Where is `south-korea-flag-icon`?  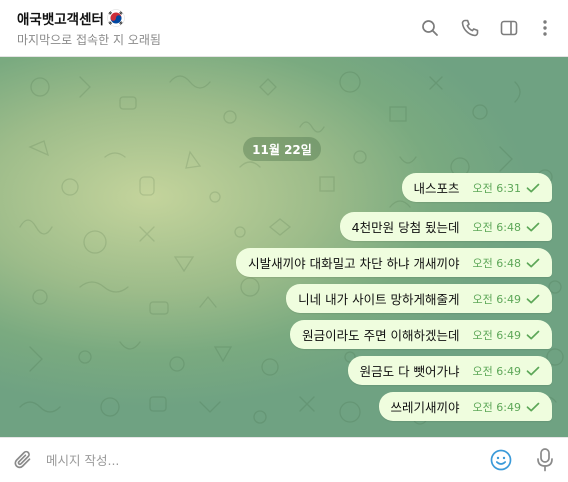
south-korea-flag-icon is located at coordinates (116, 18).